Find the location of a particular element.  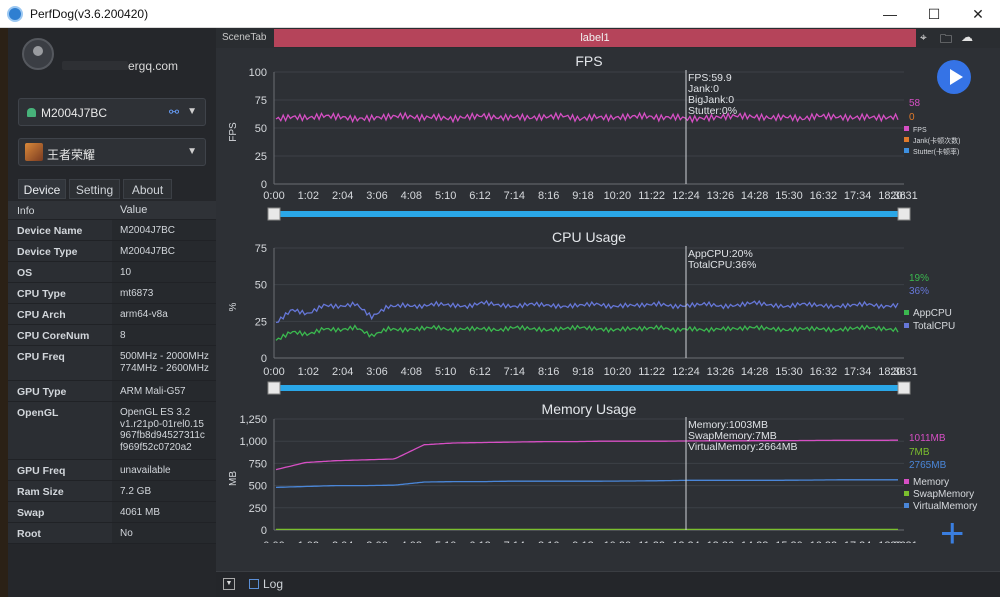

tab-setting: Setting is located at coordinates (94, 189).